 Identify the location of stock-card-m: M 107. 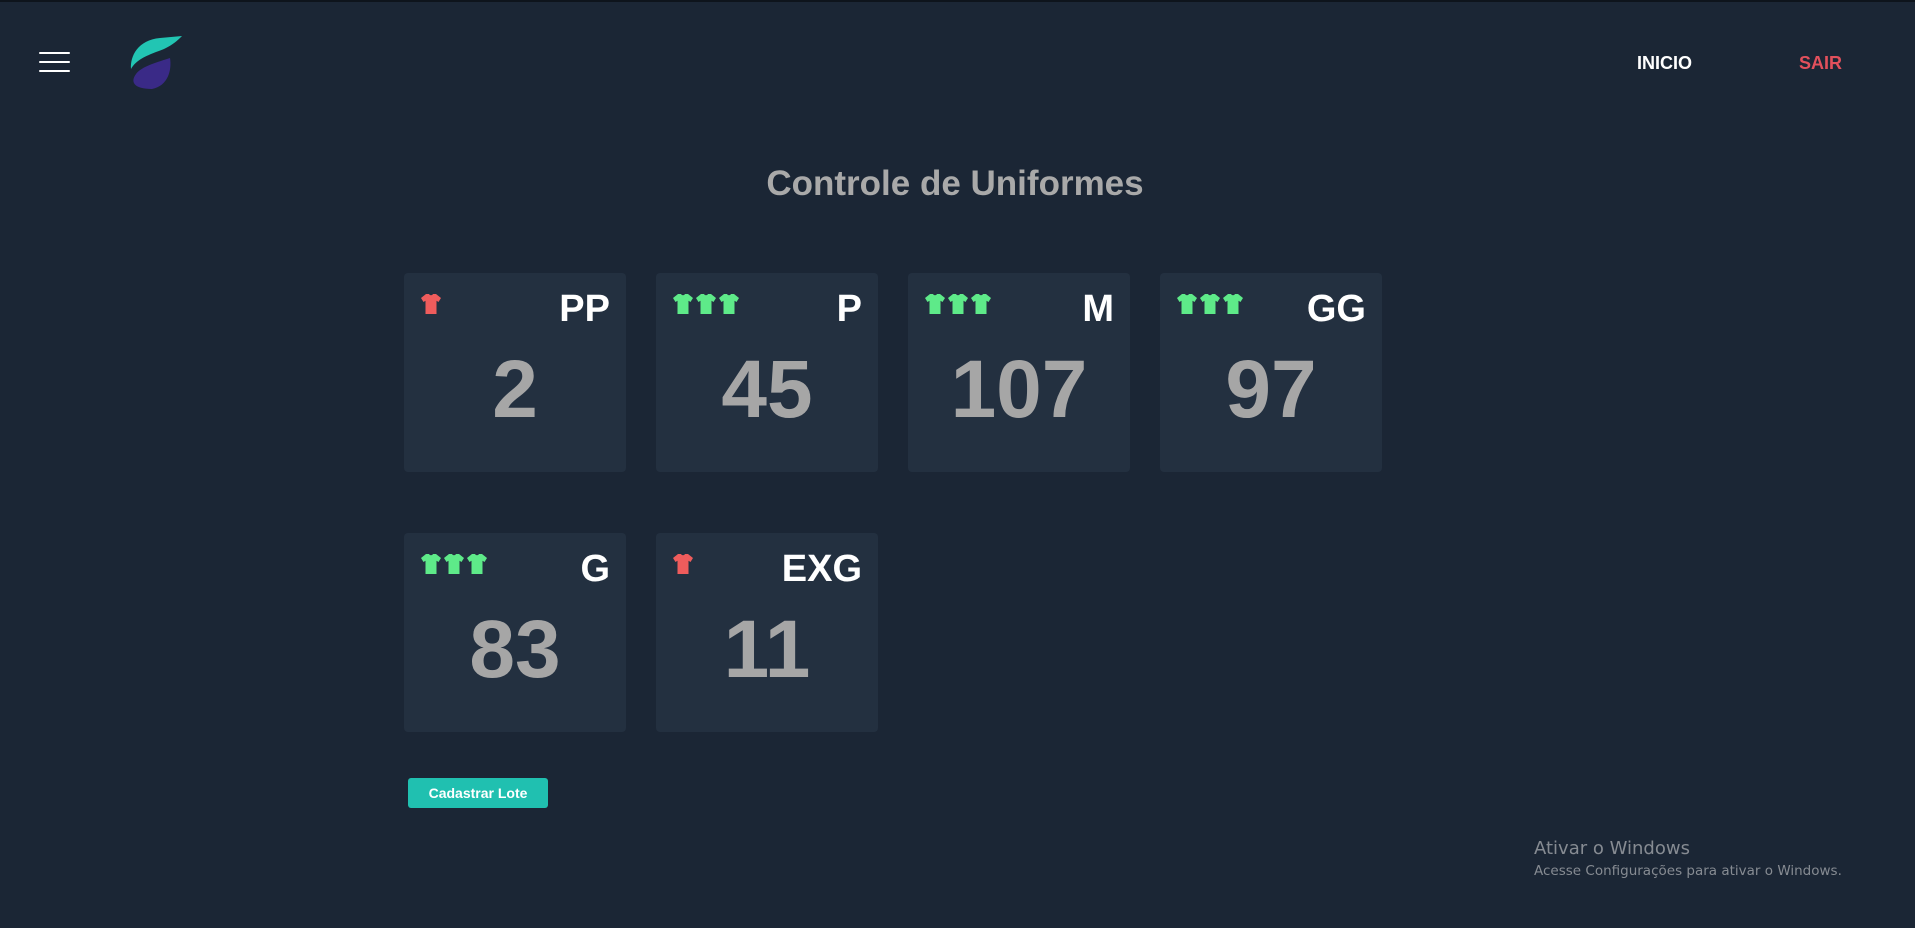
(1019, 372).